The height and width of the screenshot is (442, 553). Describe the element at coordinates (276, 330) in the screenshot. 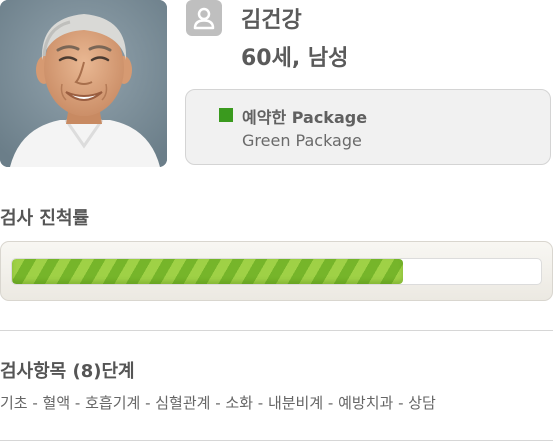

I see `section-divider` at that location.